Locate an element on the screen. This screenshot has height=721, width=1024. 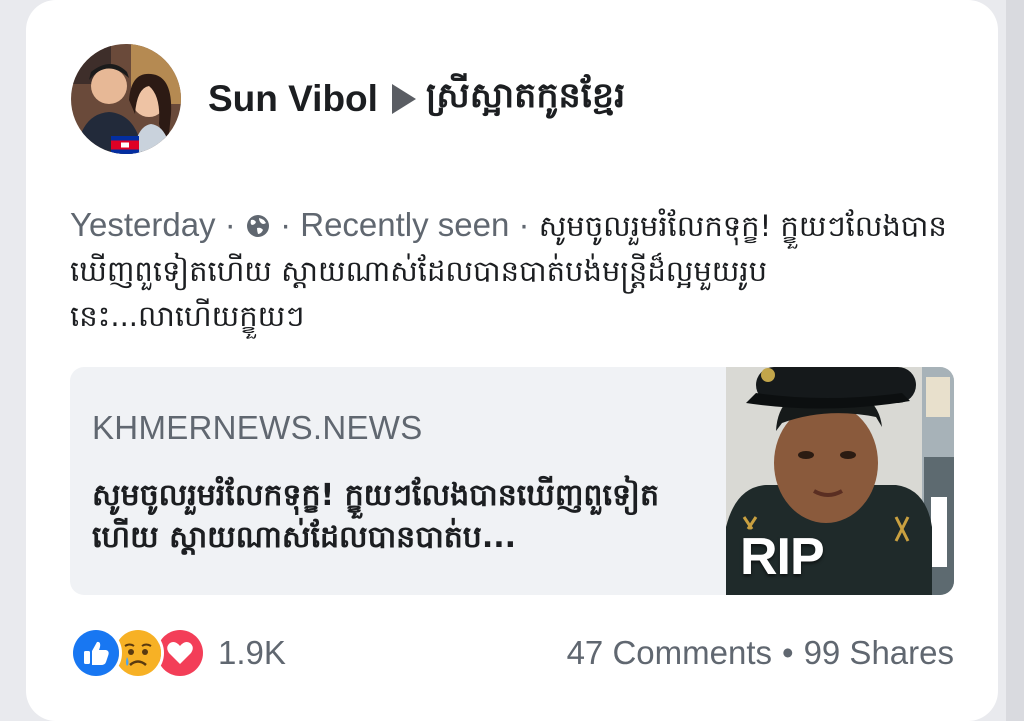
arrow-right-icon is located at coordinates (403, 99).